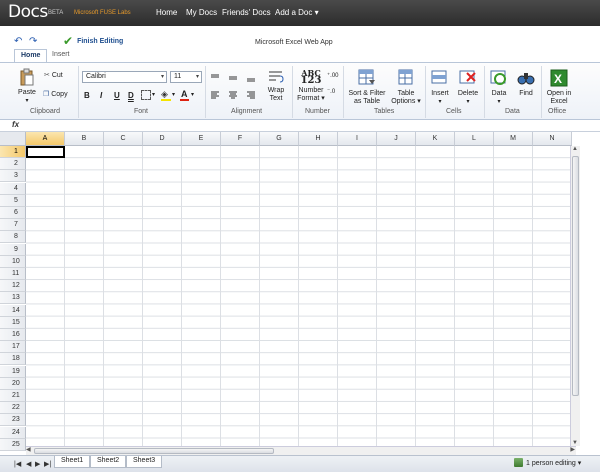 This screenshot has height=472, width=600. What do you see at coordinates (13, 408) in the screenshot?
I see `row-header-22: 22` at bounding box center [13, 408].